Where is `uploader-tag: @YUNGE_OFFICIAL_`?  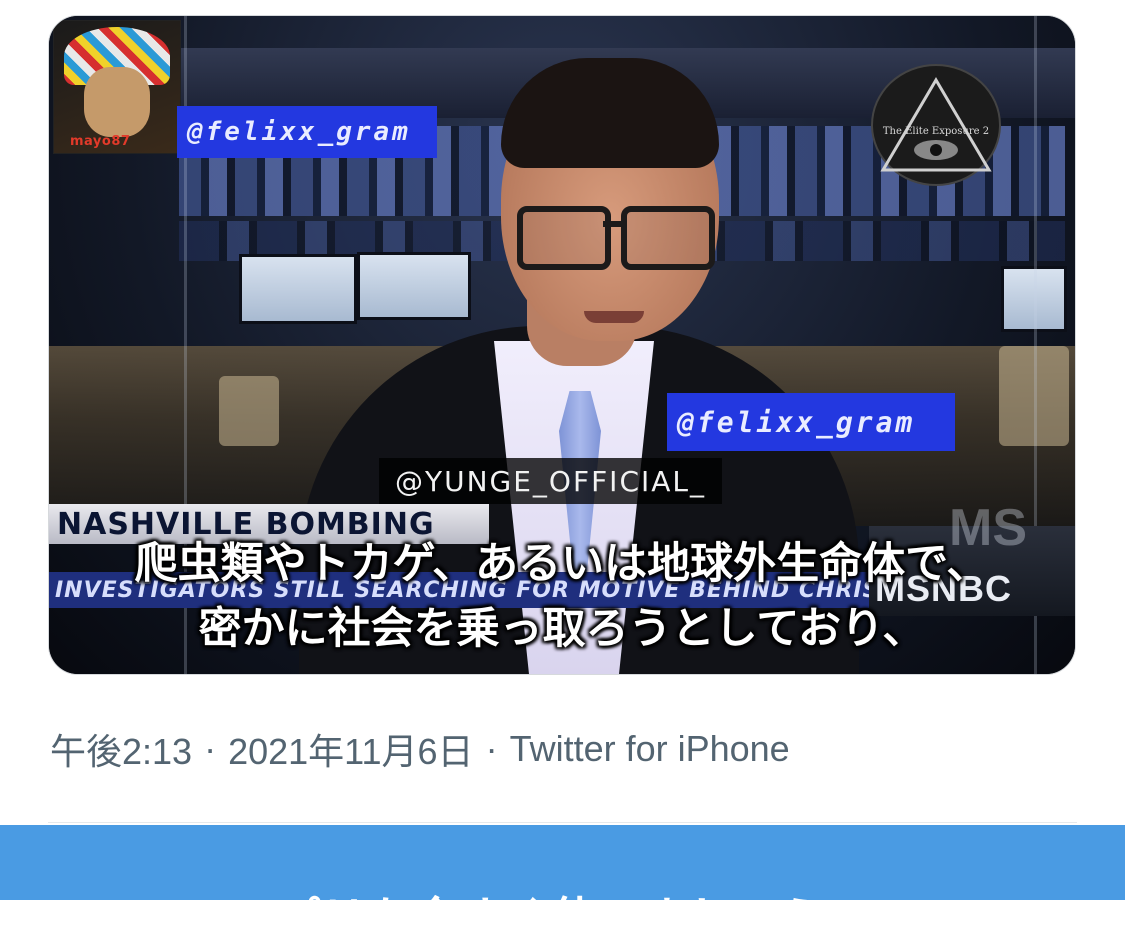 uploader-tag: @YUNGE_OFFICIAL_ is located at coordinates (551, 481).